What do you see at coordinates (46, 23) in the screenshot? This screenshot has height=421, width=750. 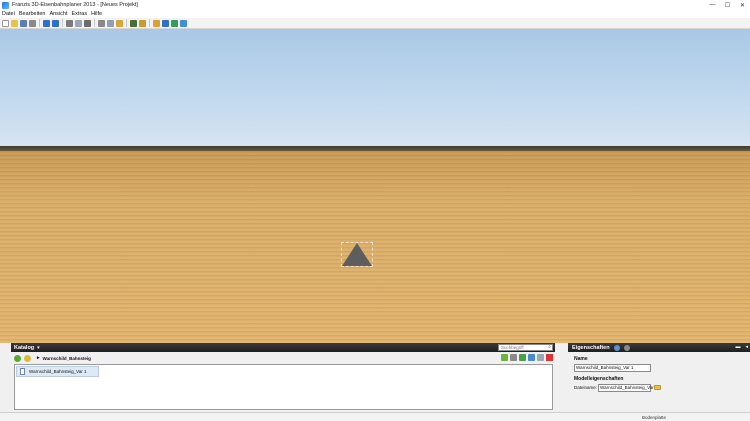 I see `undo-icon` at bounding box center [46, 23].